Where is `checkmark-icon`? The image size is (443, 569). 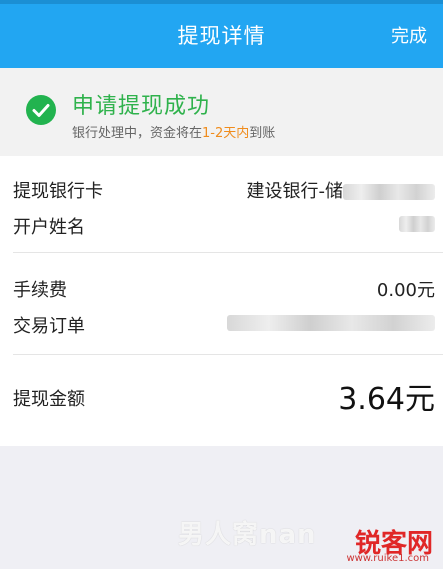 checkmark-icon is located at coordinates (41, 110).